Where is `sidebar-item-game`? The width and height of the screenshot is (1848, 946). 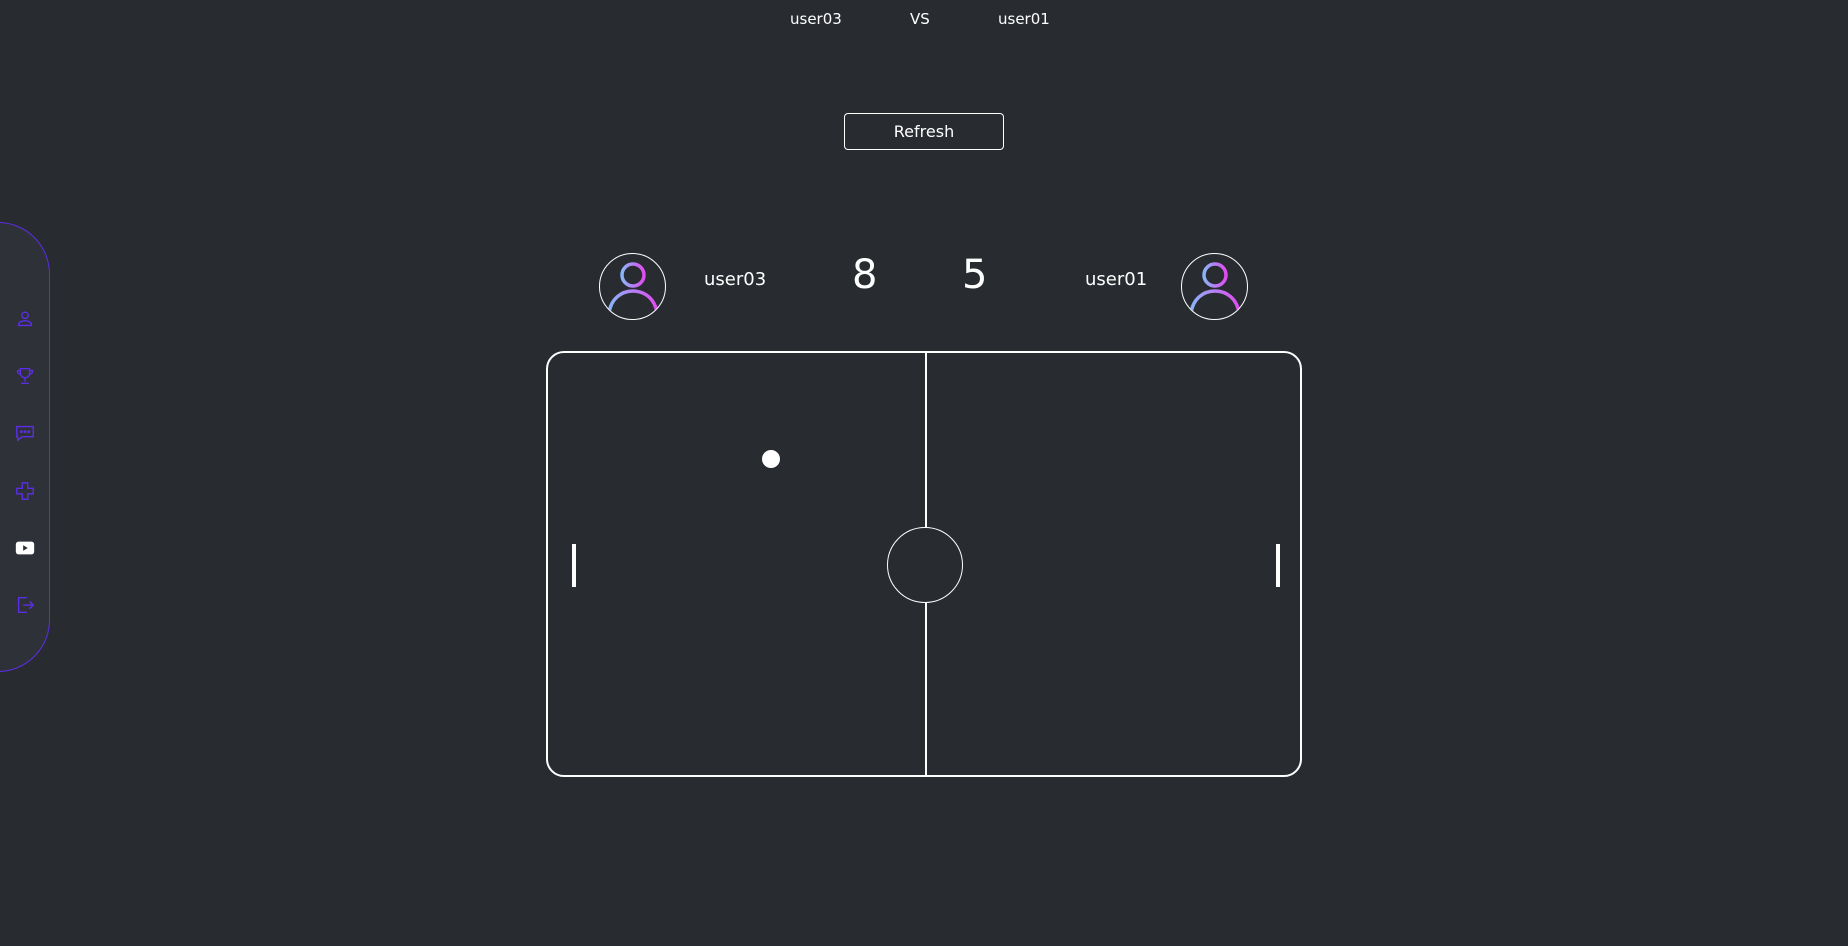
sidebar-item-game is located at coordinates (25, 491).